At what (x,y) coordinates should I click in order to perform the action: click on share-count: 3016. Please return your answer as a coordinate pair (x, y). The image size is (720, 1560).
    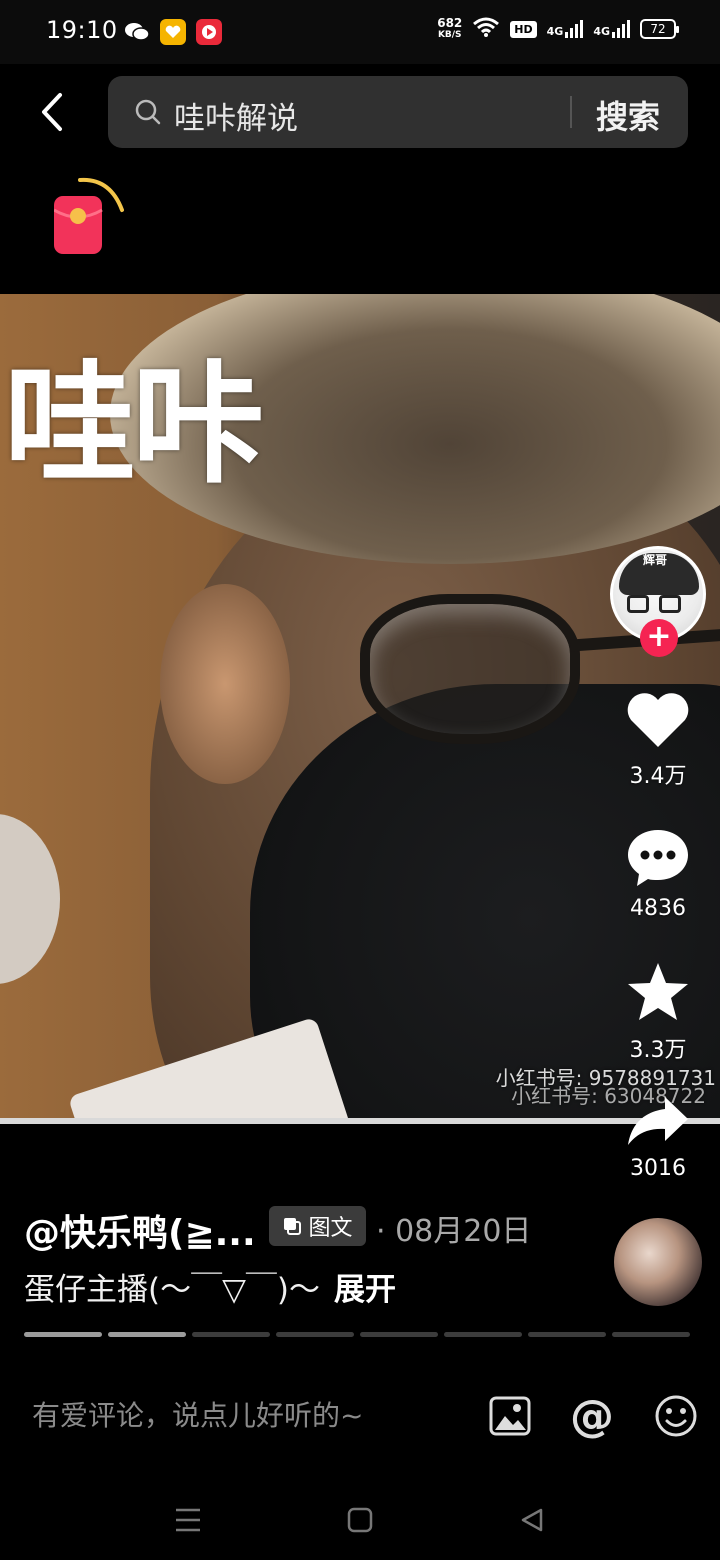
    Looking at the image, I should click on (658, 1168).